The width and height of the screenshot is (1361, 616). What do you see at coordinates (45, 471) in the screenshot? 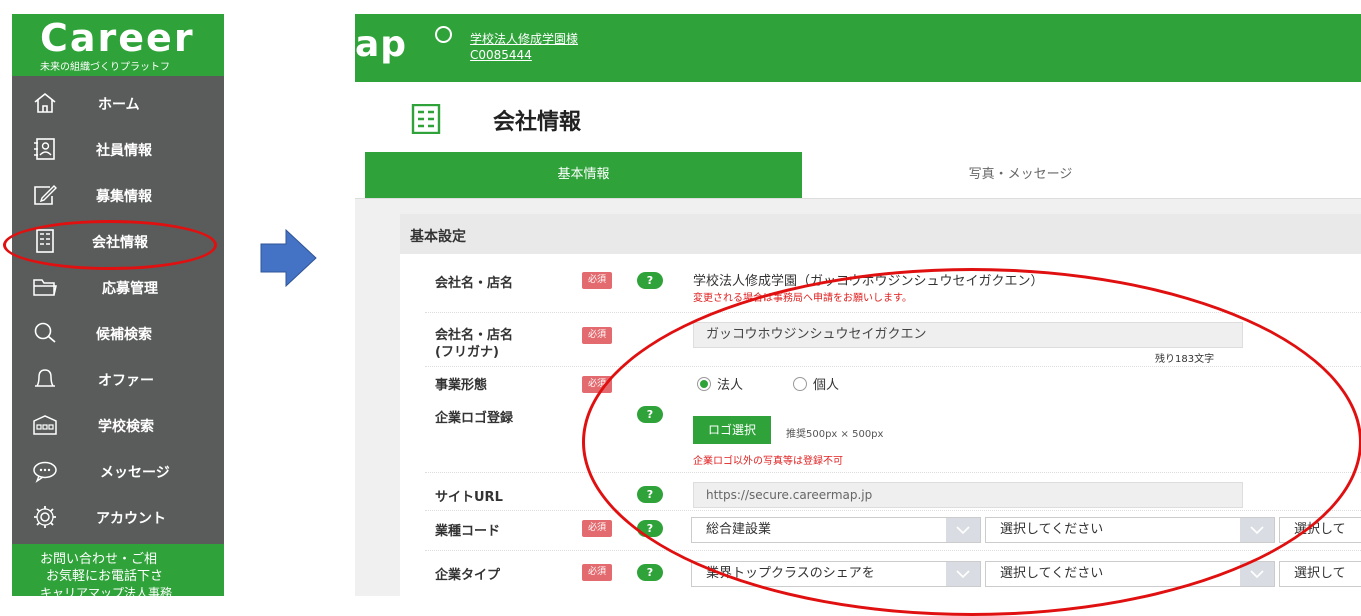
I see `chat-icon` at bounding box center [45, 471].